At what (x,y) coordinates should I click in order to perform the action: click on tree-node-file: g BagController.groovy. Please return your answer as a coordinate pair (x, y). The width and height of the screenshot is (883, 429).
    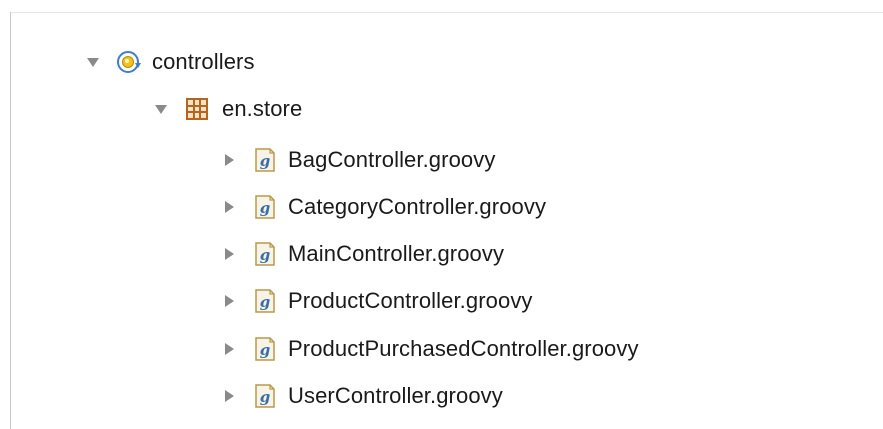
    Looking at the image, I should click on (358, 160).